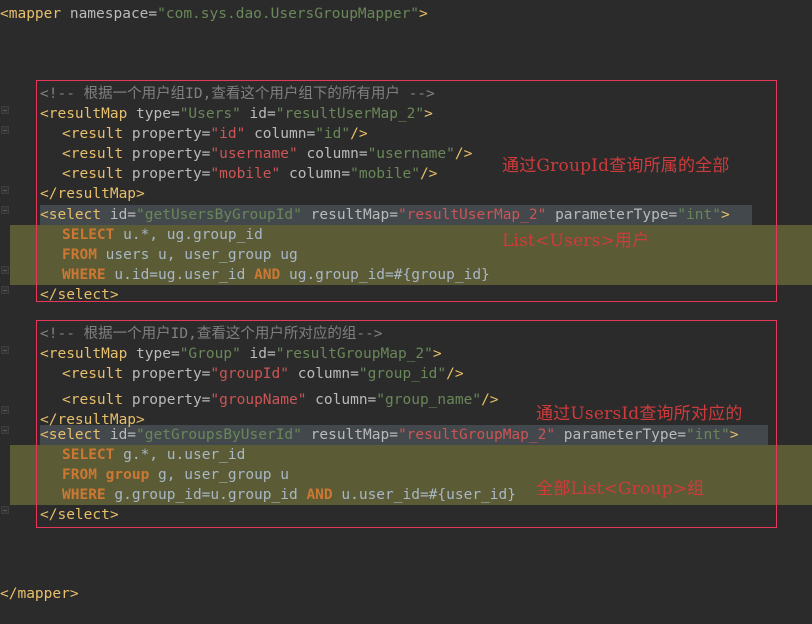  I want to click on token-string: "group_id", so click(402, 374).